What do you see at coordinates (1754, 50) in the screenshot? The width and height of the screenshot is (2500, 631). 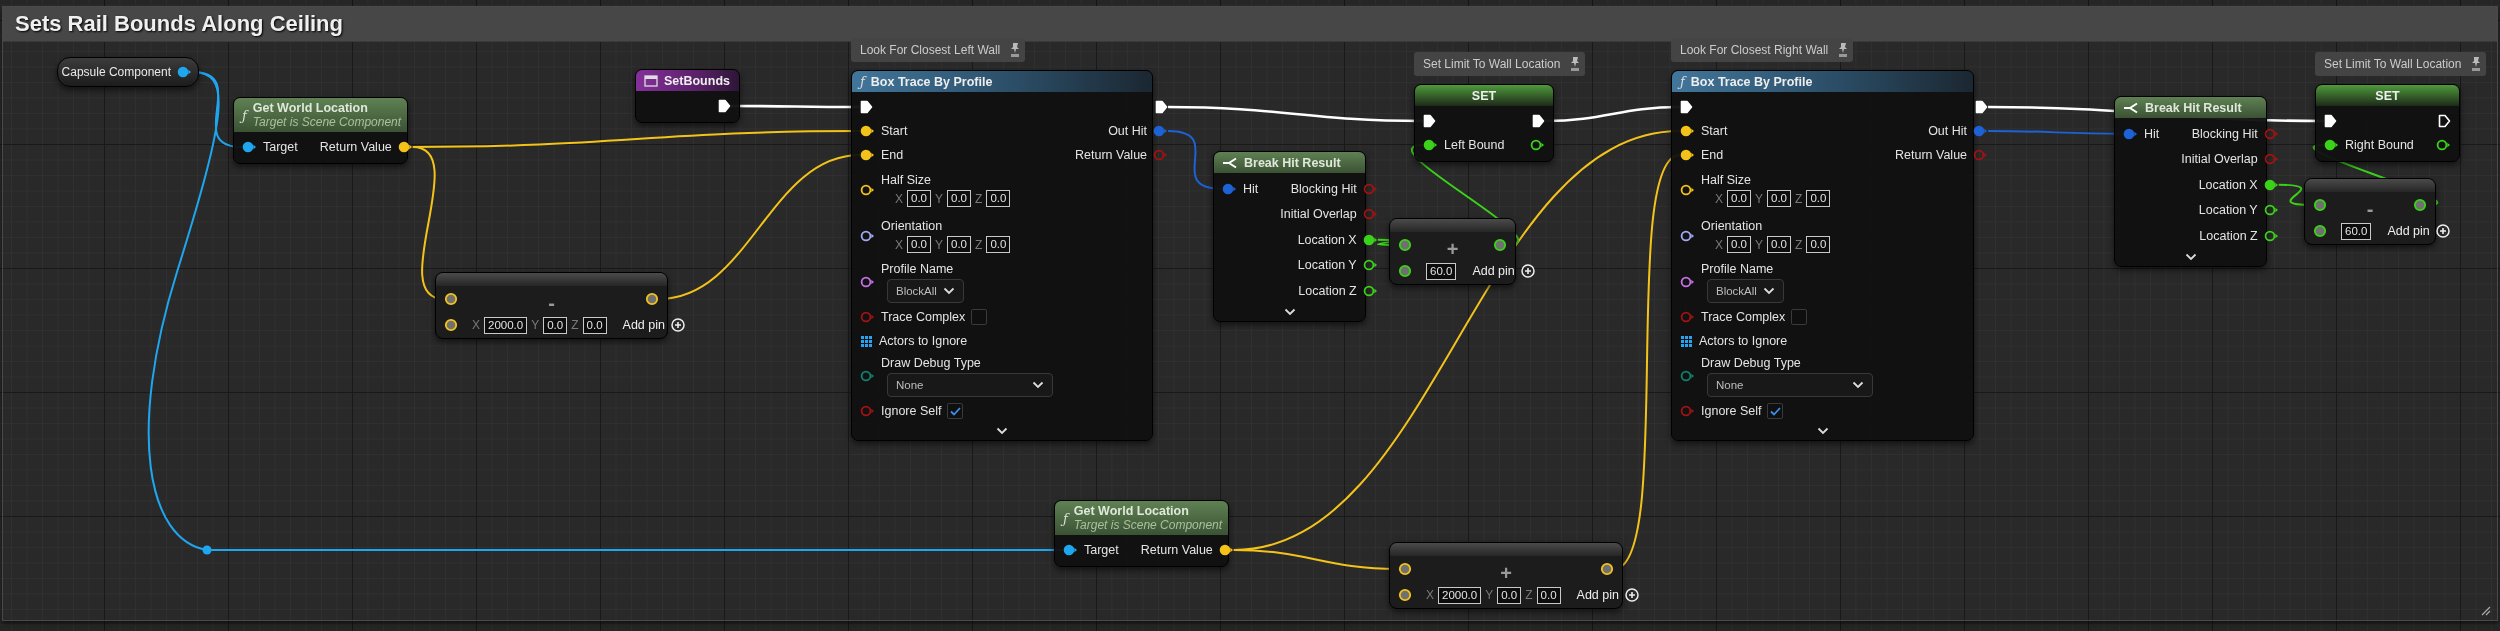 I see `comment-text: Look For Closest Right Wall` at bounding box center [1754, 50].